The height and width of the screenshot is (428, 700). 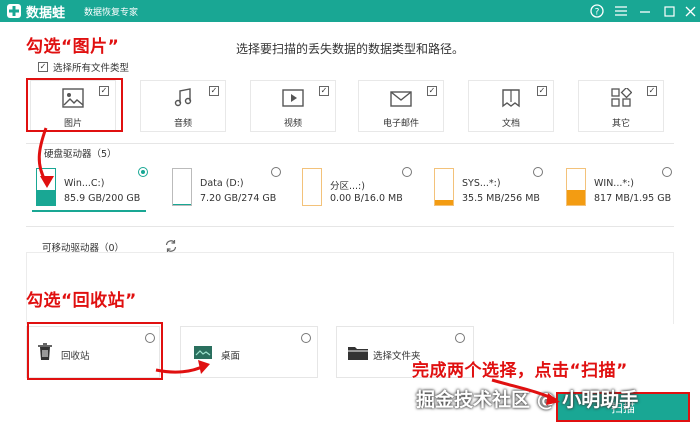 What do you see at coordinates (182, 124) in the screenshot?
I see `filetype-label: 音频` at bounding box center [182, 124].